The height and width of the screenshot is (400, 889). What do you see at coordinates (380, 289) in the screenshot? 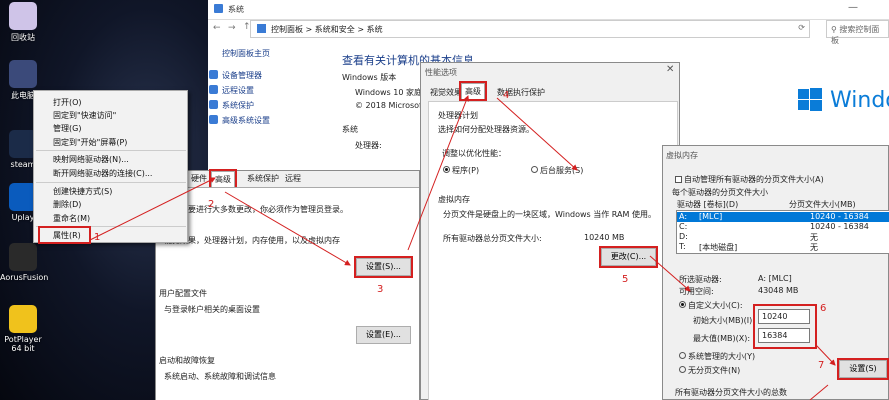
I see `step-3-label: 3` at bounding box center [380, 289].